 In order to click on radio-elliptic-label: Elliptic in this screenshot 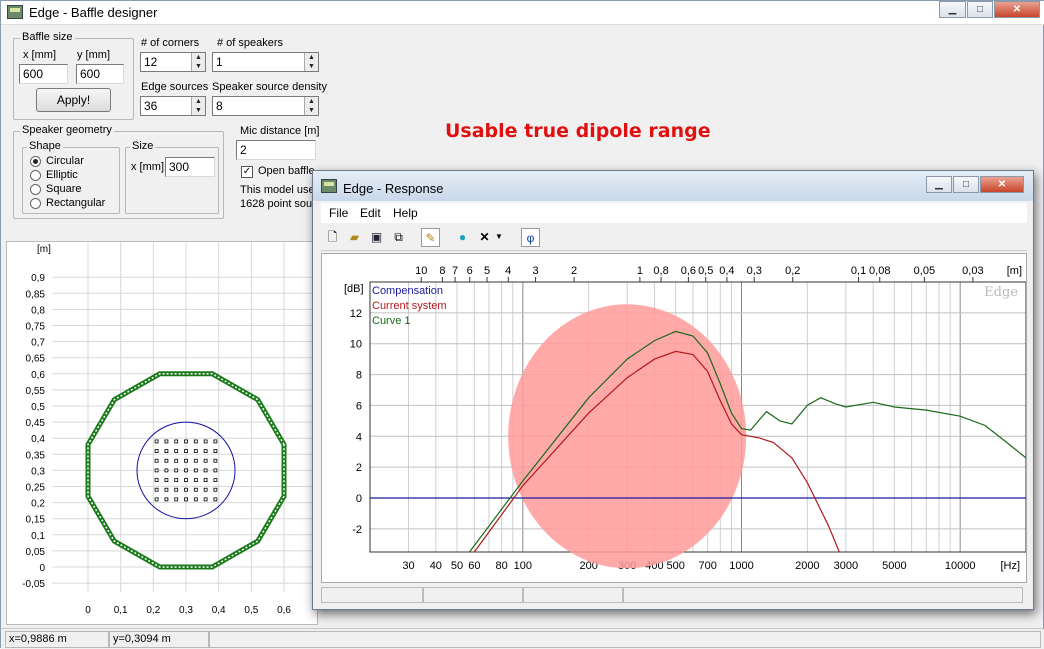, I will do `click(62, 175)`.